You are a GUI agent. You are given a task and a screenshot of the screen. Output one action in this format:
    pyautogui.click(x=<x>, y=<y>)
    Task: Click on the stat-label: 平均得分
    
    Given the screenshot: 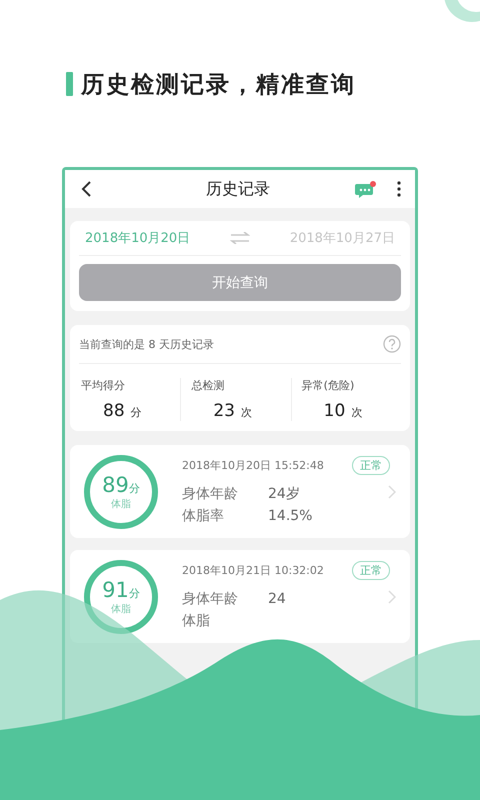 What is the action you would take?
    pyautogui.click(x=103, y=385)
    